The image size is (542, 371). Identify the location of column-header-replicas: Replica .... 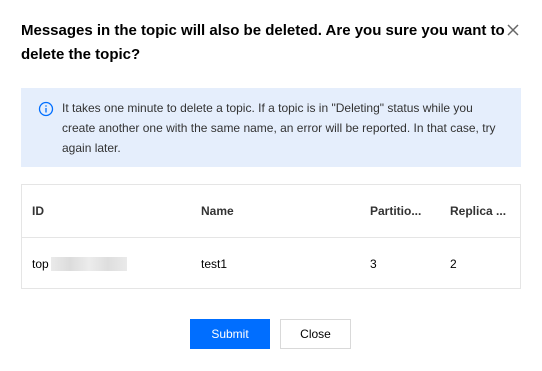
(478, 211).